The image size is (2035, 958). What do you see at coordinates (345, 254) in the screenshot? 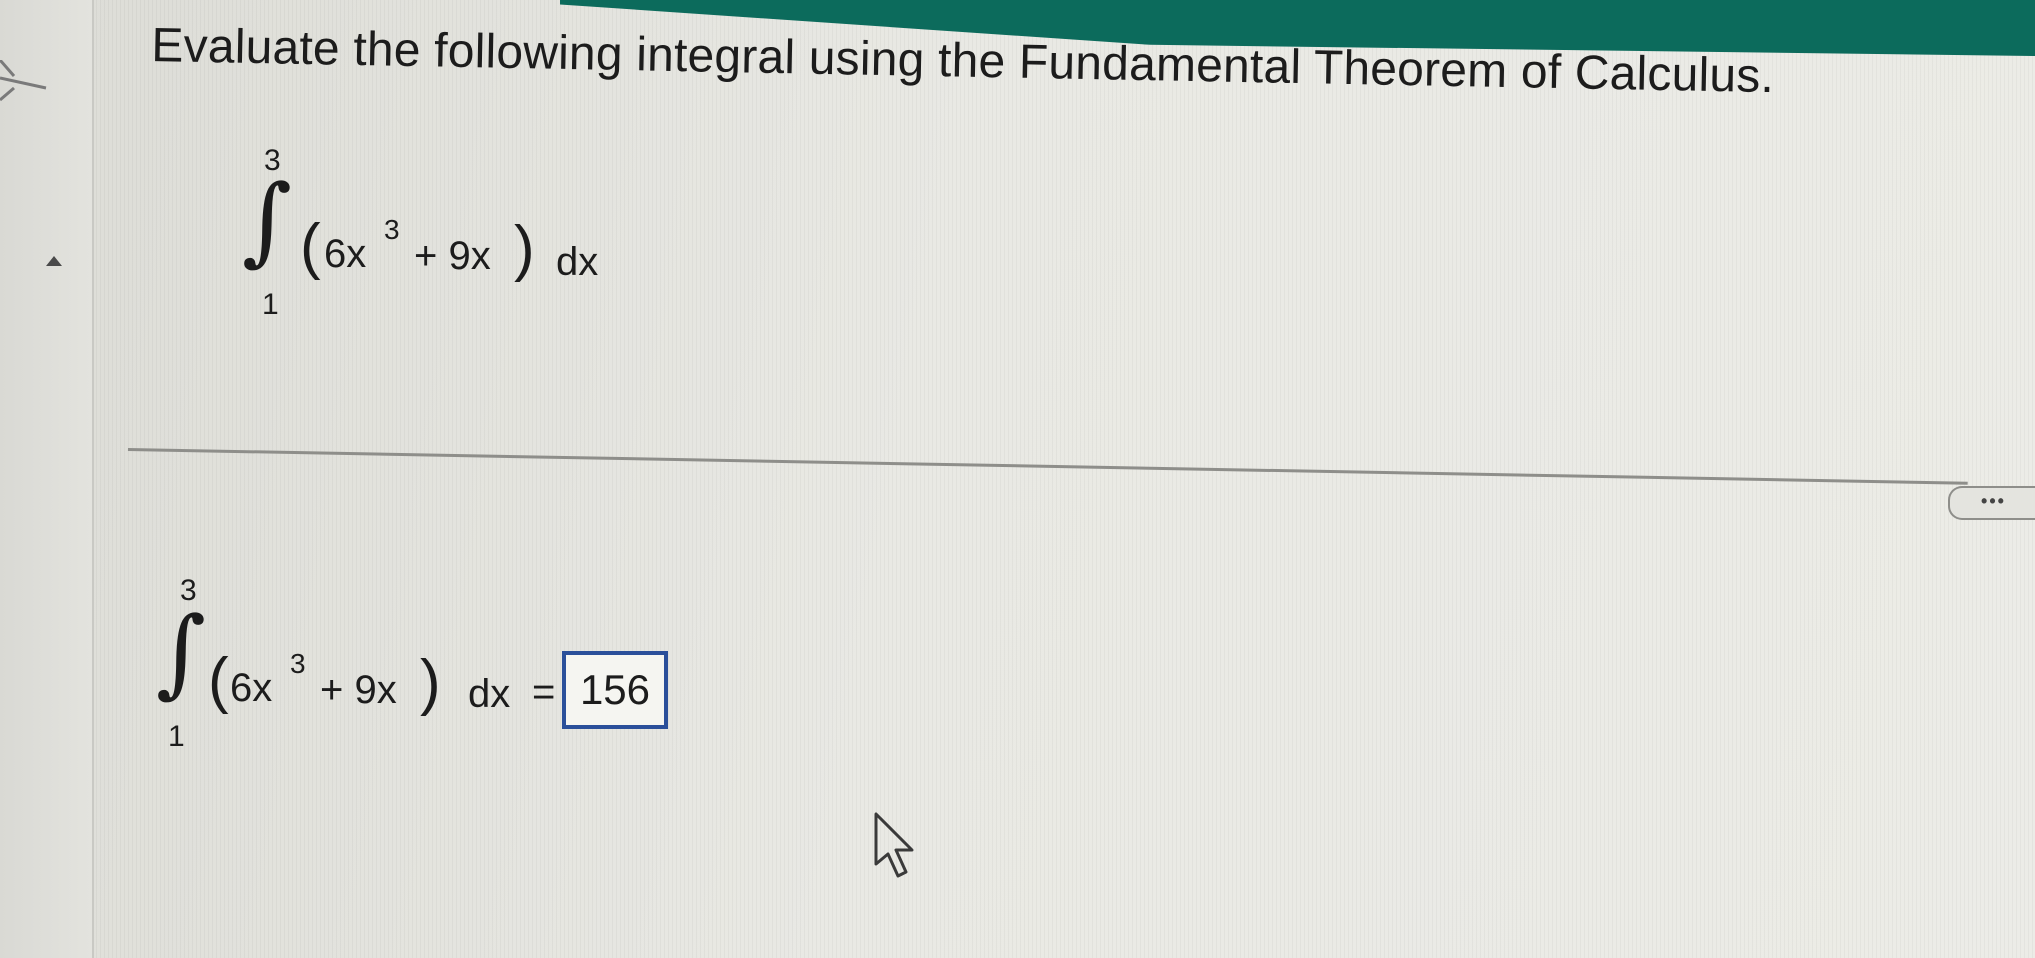
I see `term-coefficient: 6x` at bounding box center [345, 254].